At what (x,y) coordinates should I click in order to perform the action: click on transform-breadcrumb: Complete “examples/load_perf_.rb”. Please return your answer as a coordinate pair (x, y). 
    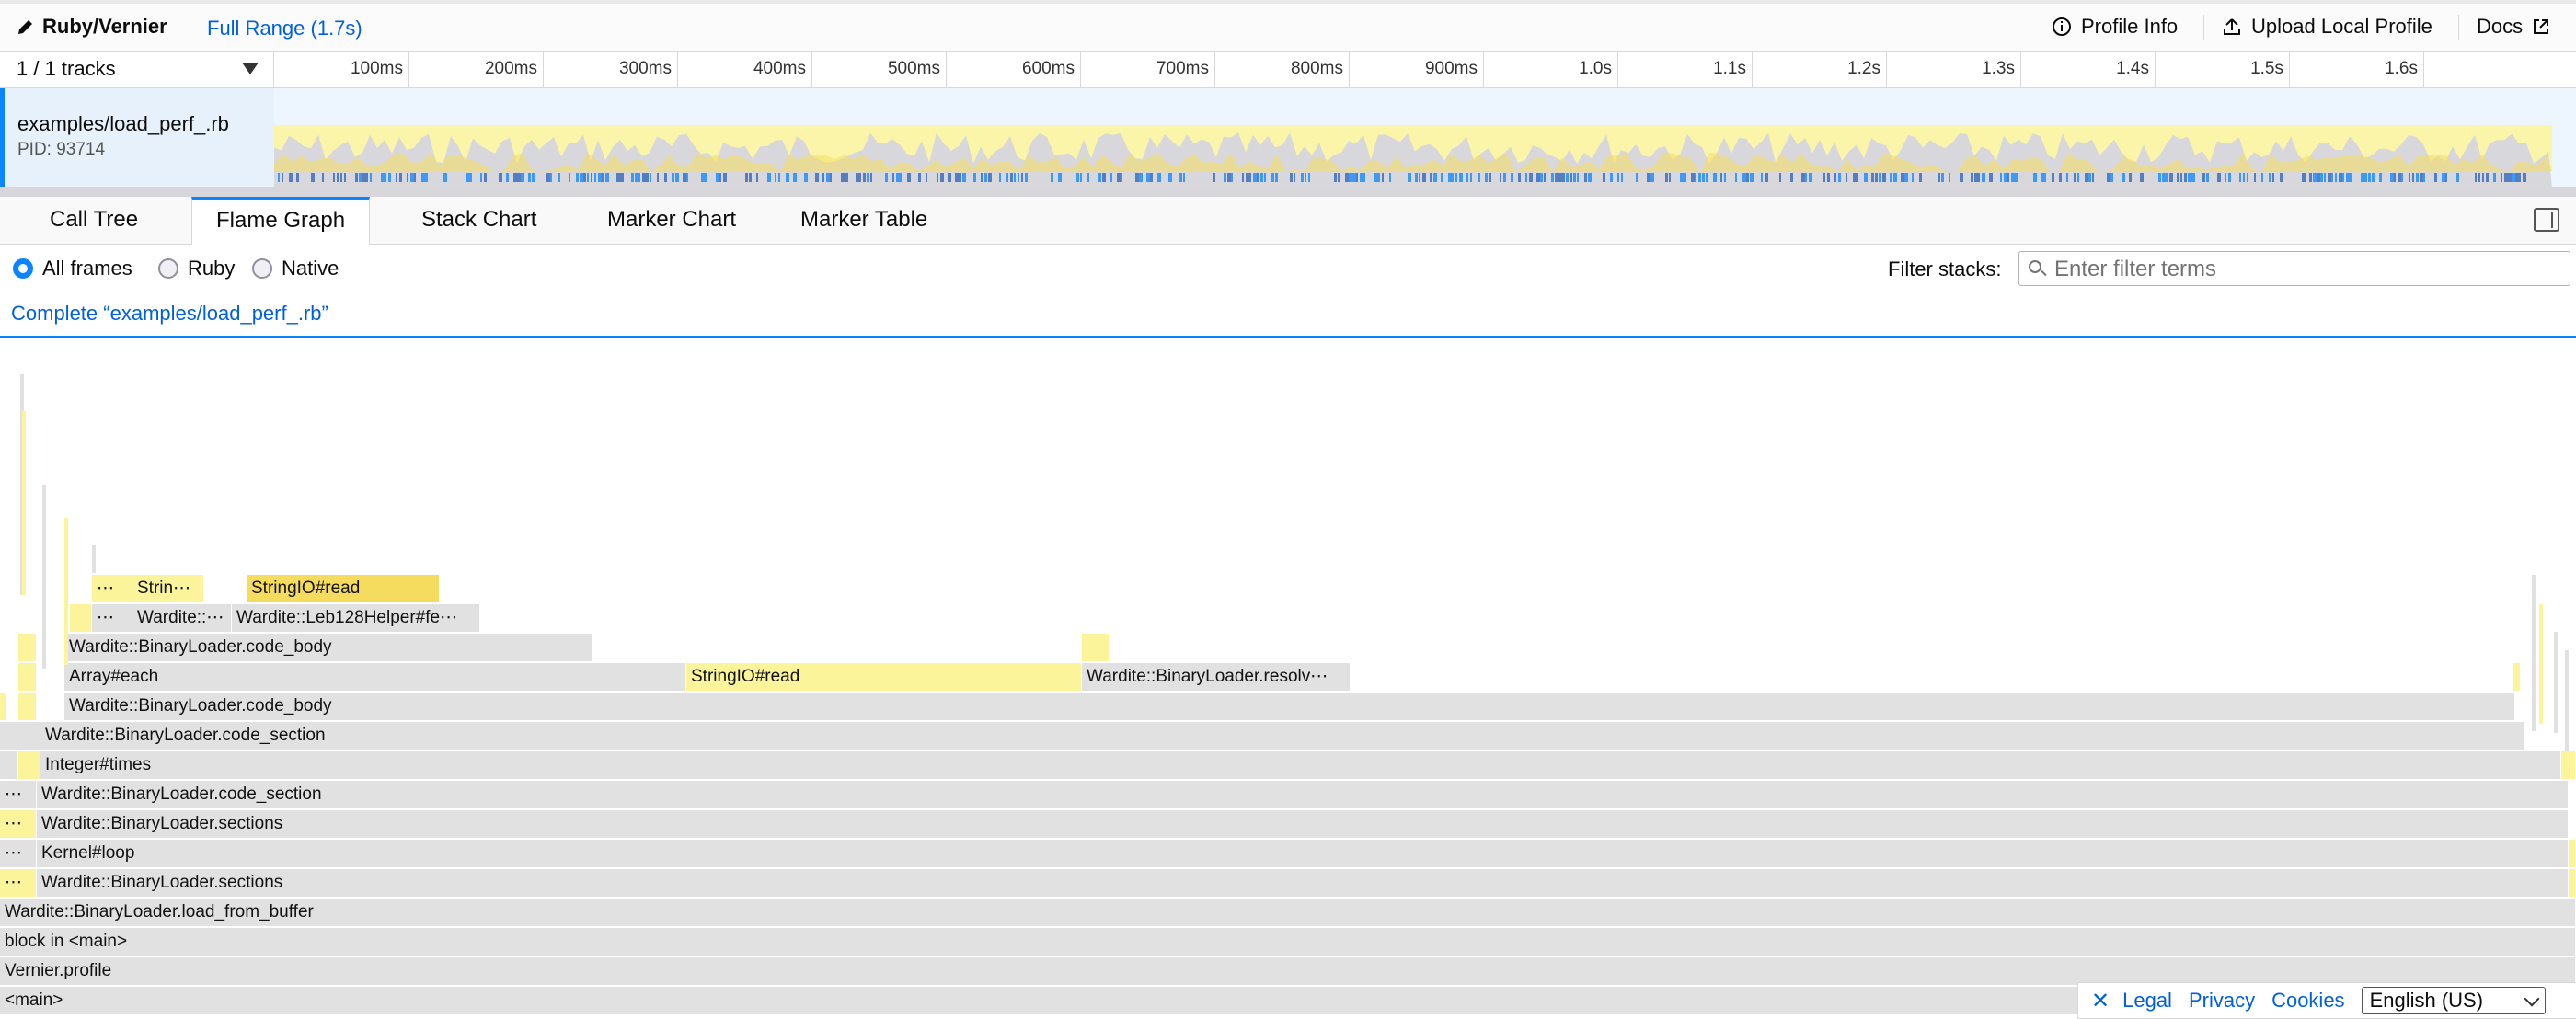
    Looking at the image, I should click on (1288, 315).